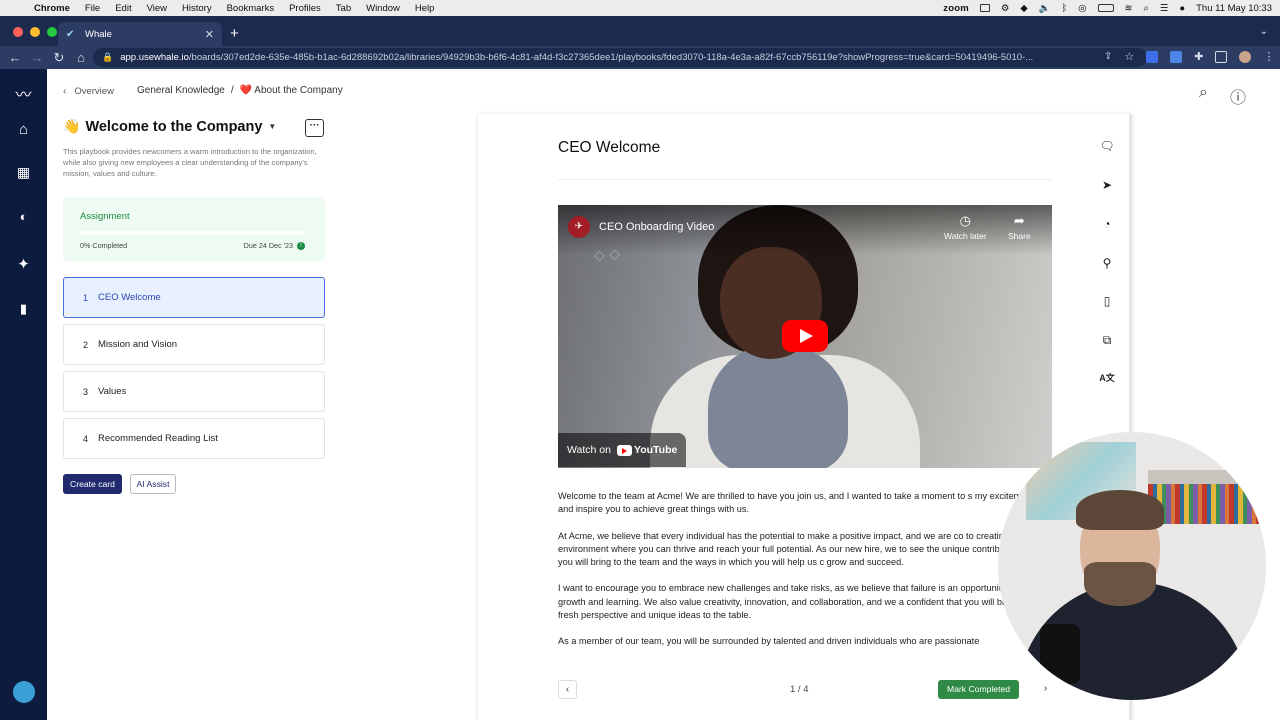 Image resolution: width=1280 pixels, height=720 pixels. I want to click on bookmark-icon: ▯, so click(1107, 302).